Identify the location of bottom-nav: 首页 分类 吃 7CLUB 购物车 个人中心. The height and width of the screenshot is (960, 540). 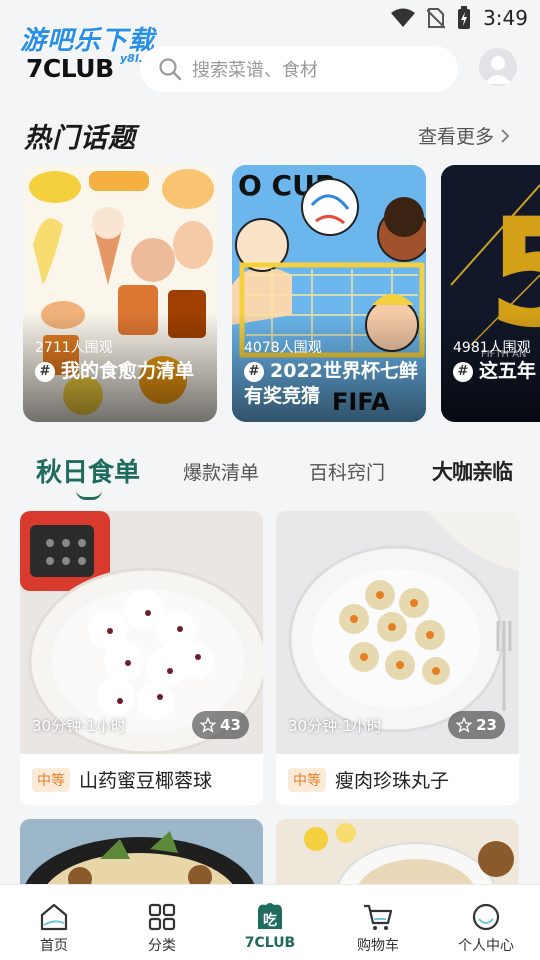
(270, 922).